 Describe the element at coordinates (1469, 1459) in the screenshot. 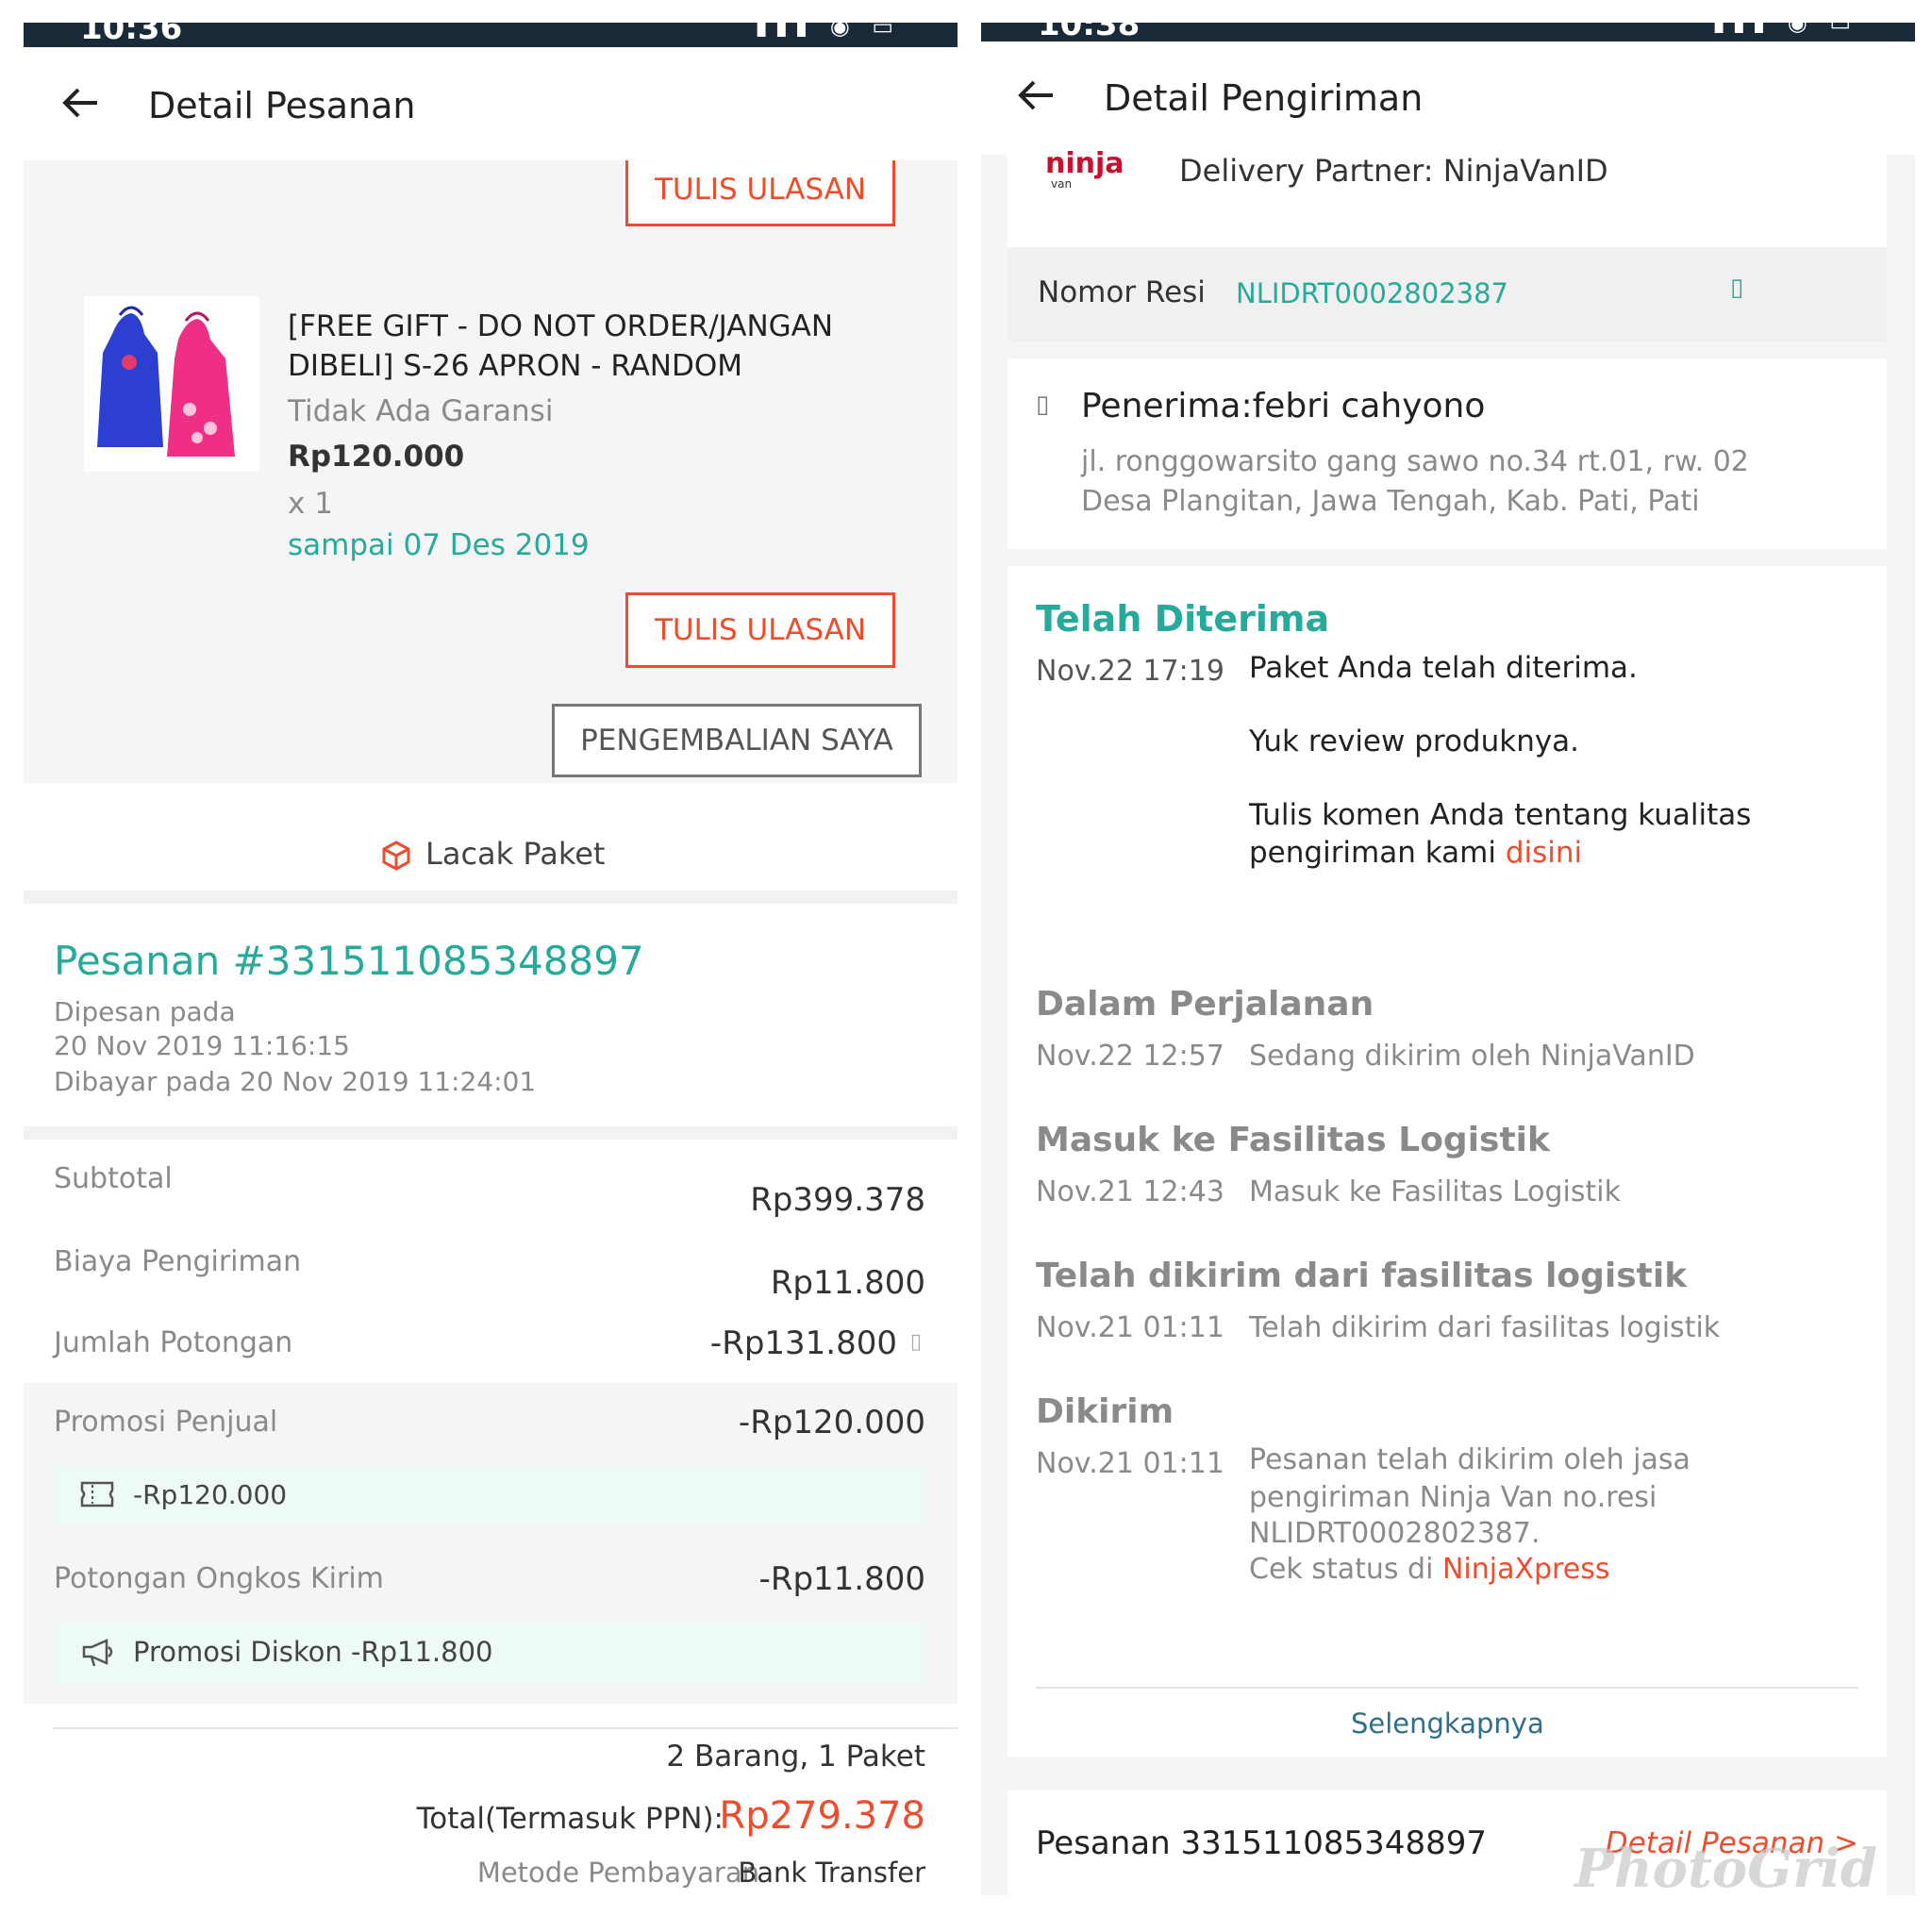

I see `timeline-desc-5a: Pesanan telah dikirim oleh jasa` at that location.